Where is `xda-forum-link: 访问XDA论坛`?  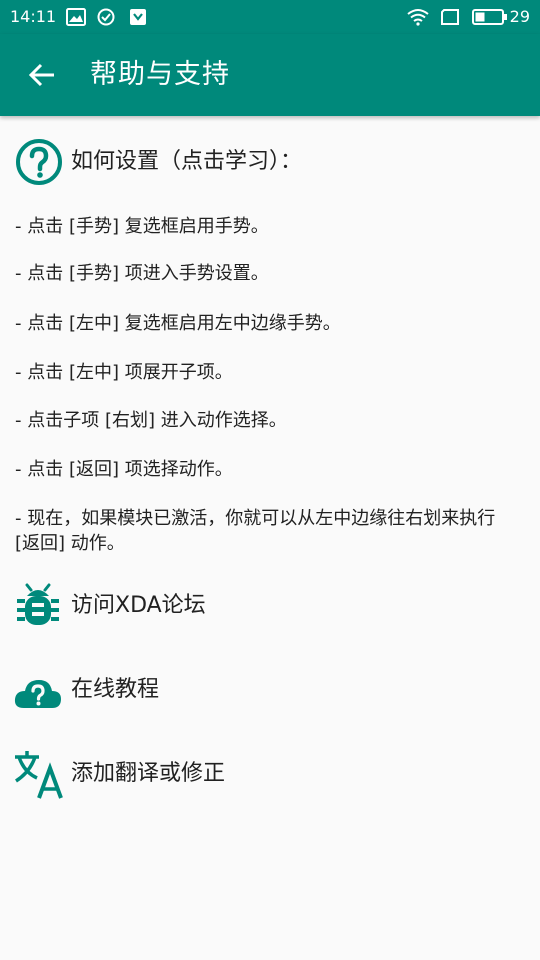
xda-forum-link: 访问XDA论坛 is located at coordinates (272, 606).